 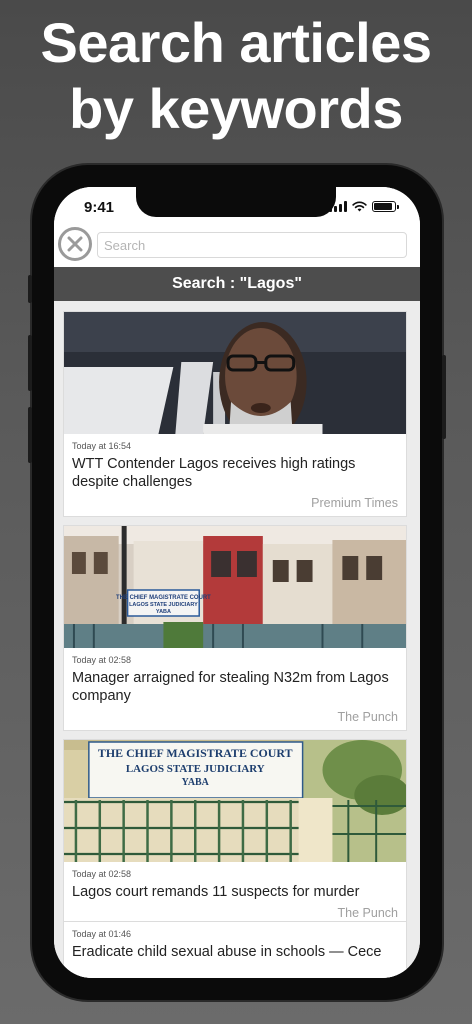 I want to click on status-icons, so click(x=364, y=206).